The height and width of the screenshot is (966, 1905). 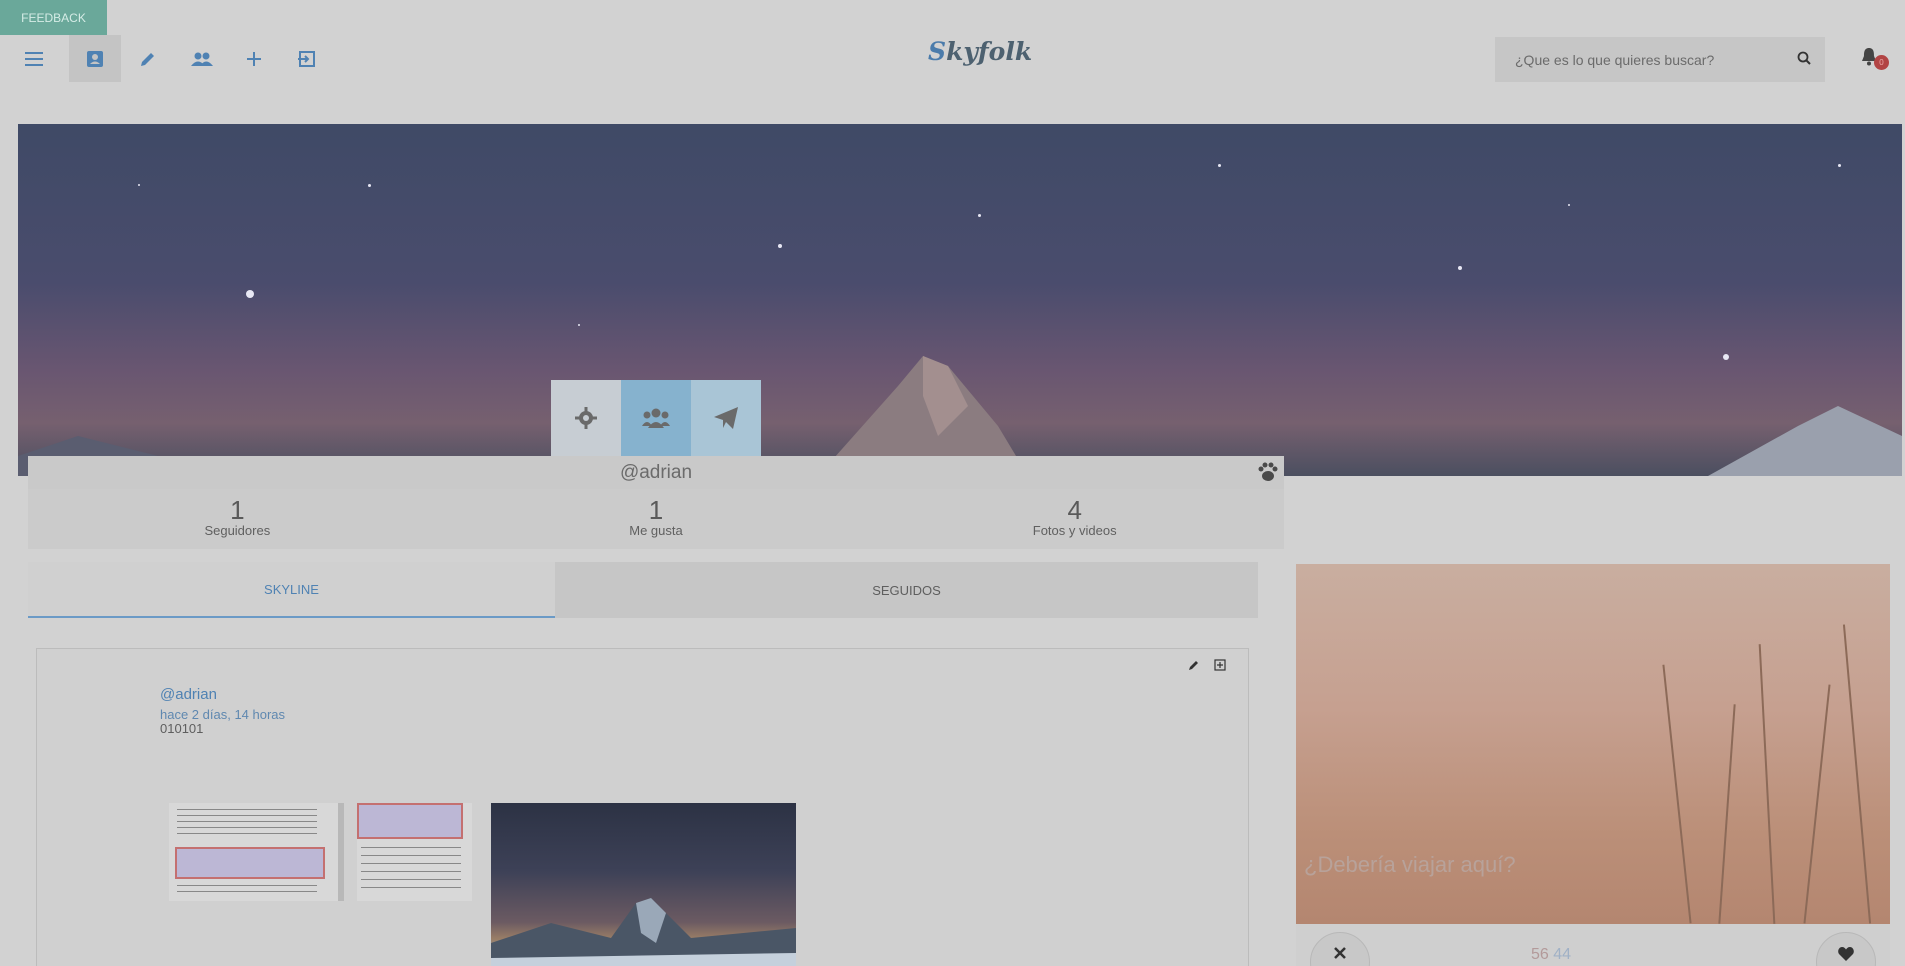 I want to click on add-icon, so click(x=254, y=58).